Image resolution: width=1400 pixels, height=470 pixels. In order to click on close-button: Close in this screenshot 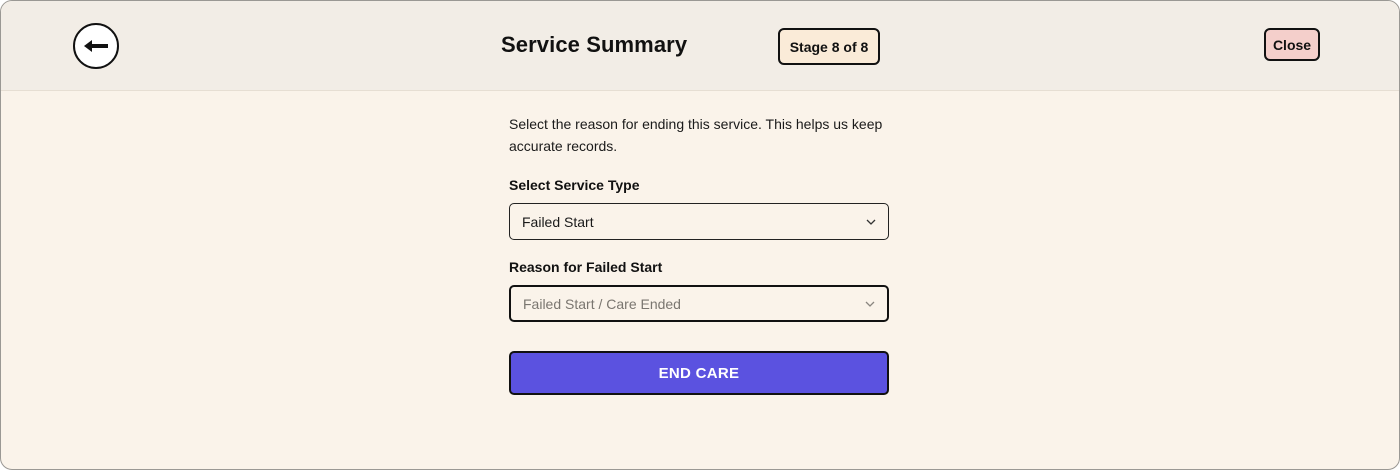, I will do `click(1292, 44)`.